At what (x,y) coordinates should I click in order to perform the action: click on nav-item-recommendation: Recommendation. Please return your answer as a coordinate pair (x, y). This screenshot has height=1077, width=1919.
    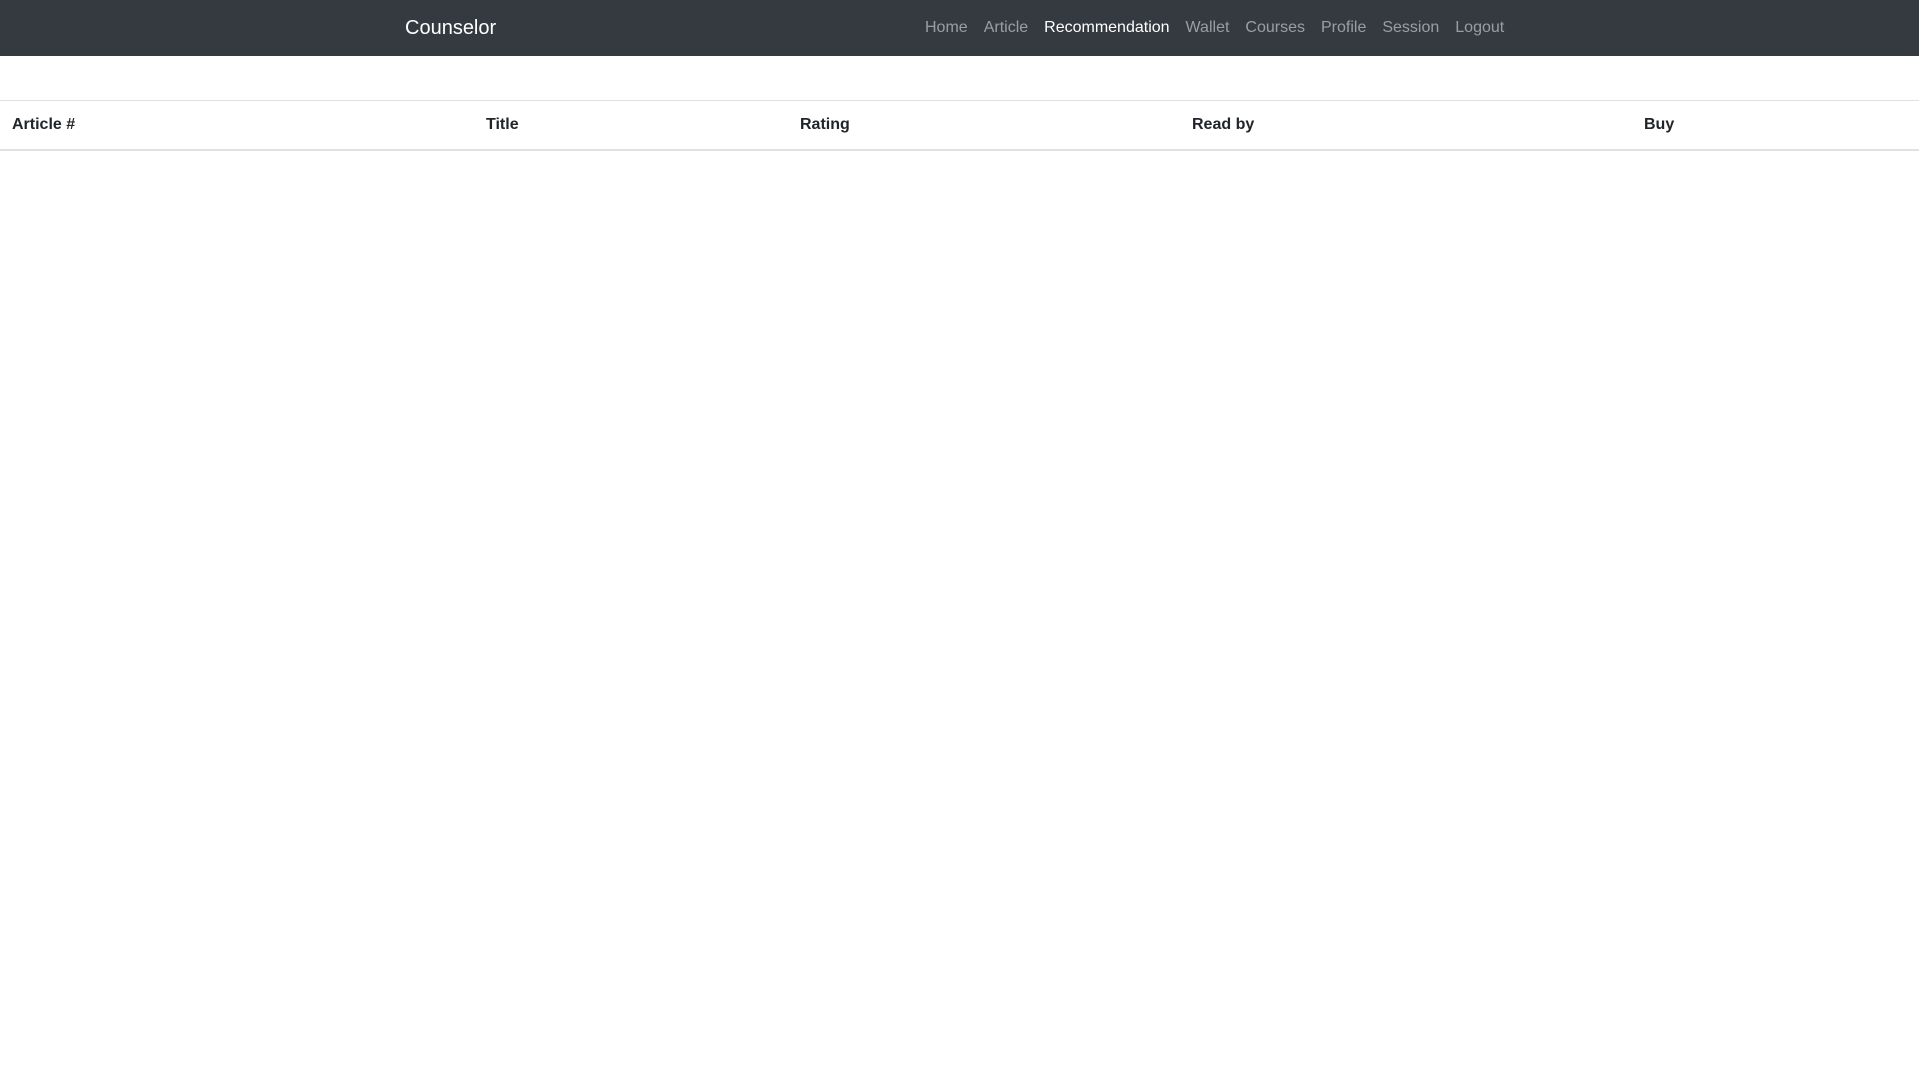
    Looking at the image, I should click on (1106, 28).